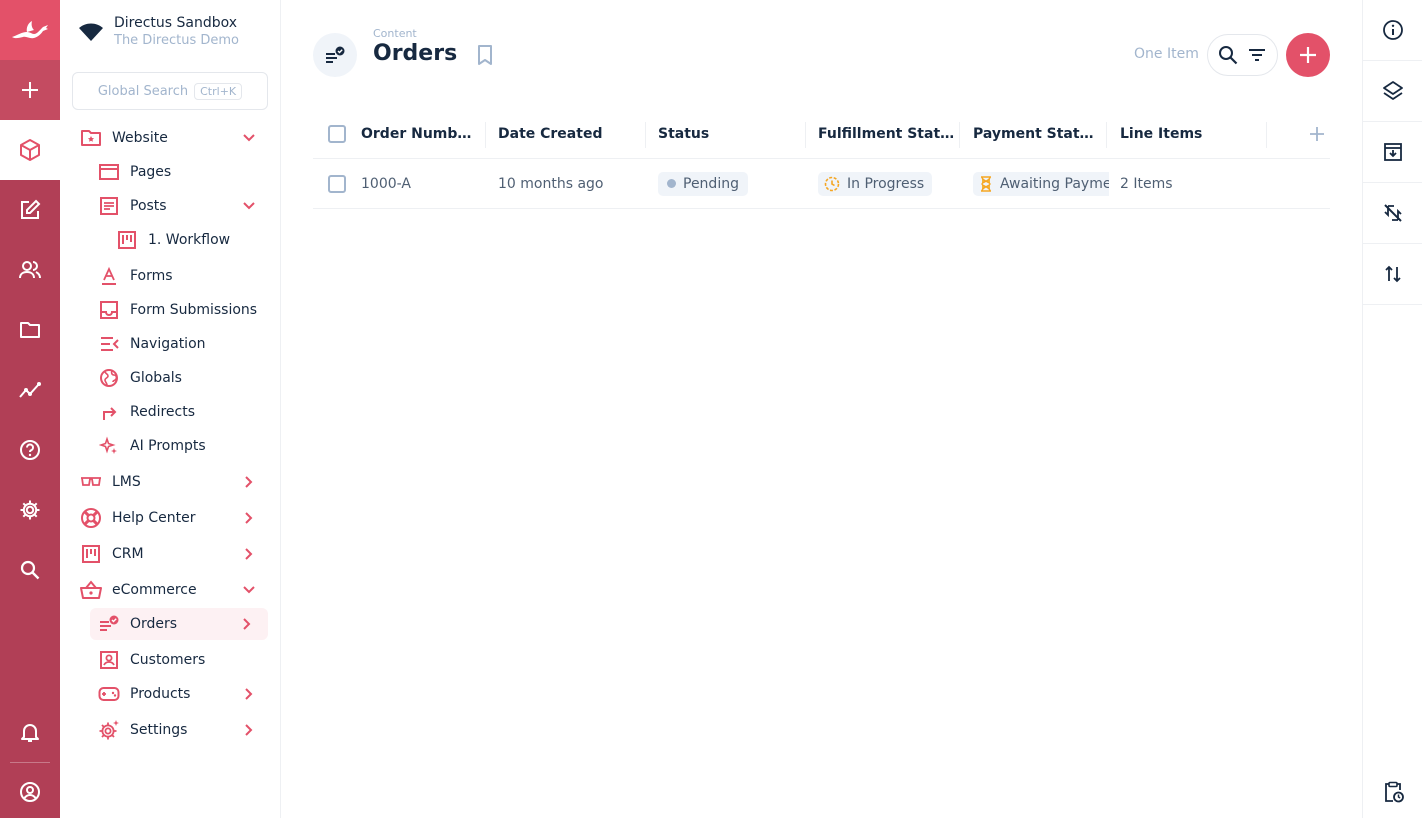 The image size is (1422, 818). I want to click on cell-date-created: 10 months ago, so click(551, 183).